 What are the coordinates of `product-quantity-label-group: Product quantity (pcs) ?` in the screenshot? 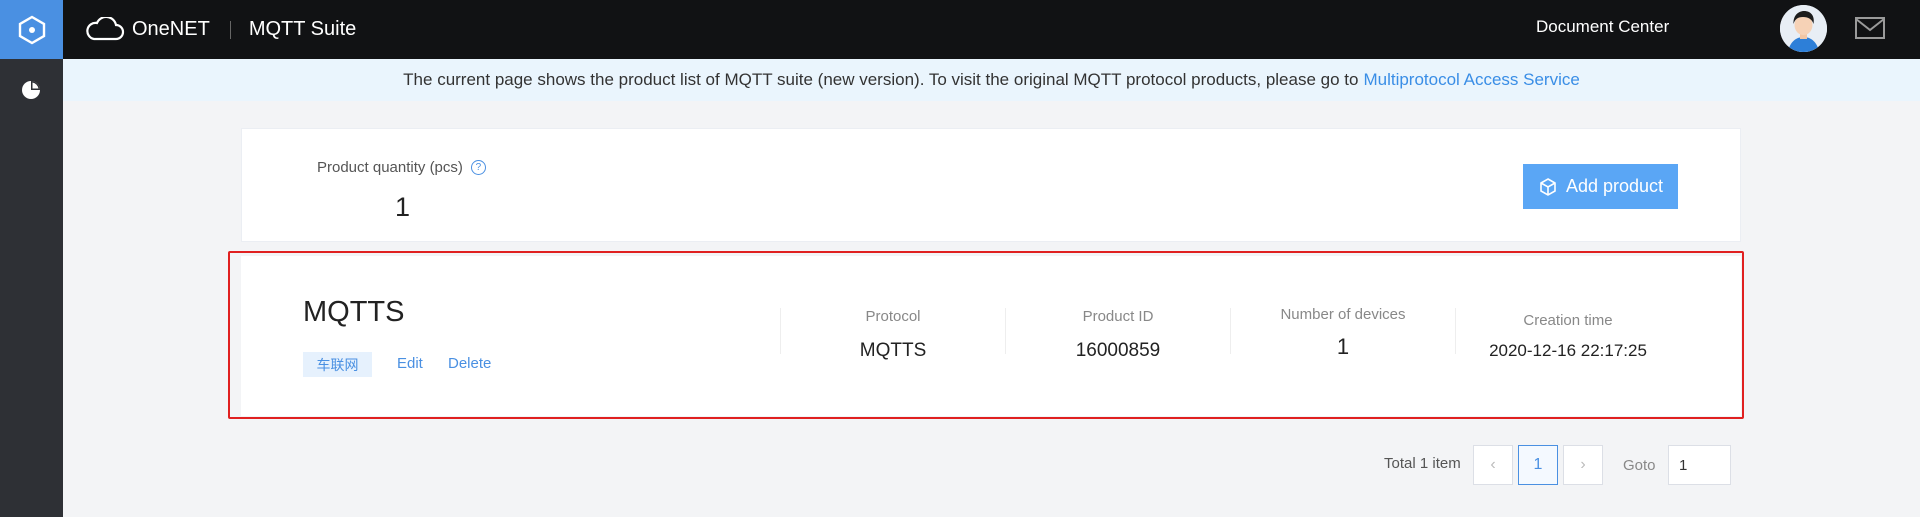 It's located at (401, 167).